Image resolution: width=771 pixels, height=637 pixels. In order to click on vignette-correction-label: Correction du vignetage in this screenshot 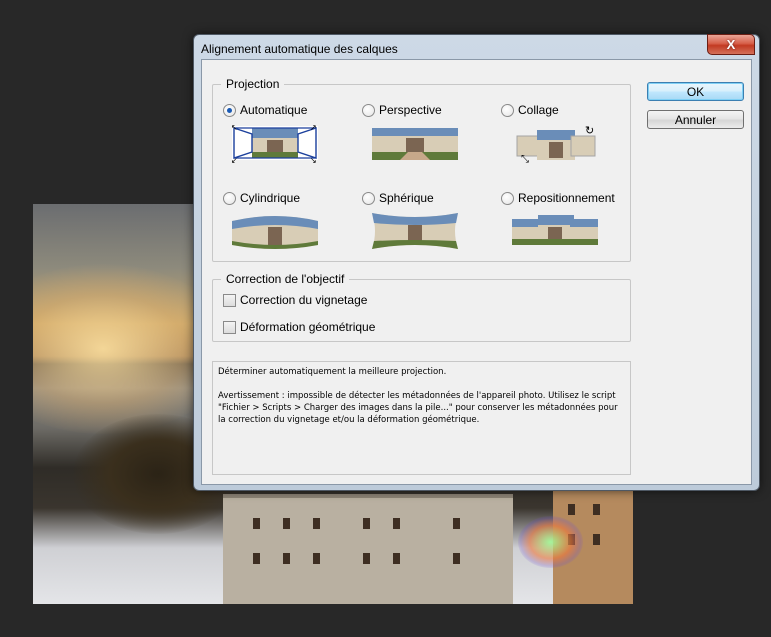, I will do `click(304, 300)`.